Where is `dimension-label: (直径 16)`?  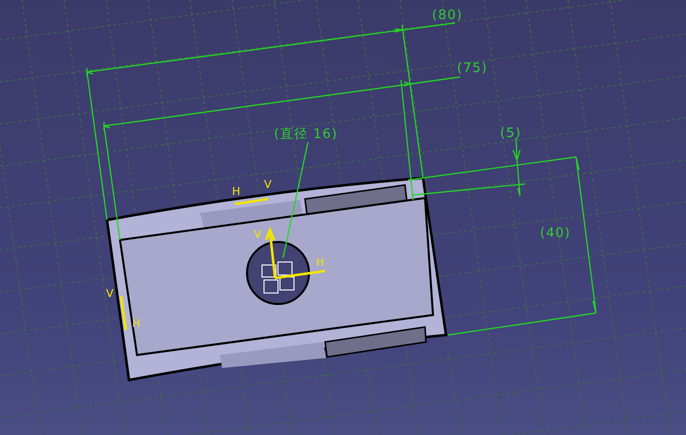 dimension-label: (直径 16) is located at coordinates (306, 134).